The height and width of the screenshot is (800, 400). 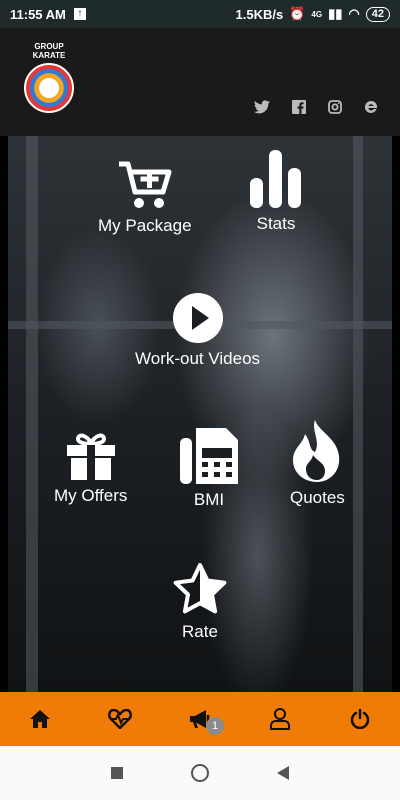 What do you see at coordinates (198, 358) in the screenshot?
I see `workout-videos-label: Work-out Videos` at bounding box center [198, 358].